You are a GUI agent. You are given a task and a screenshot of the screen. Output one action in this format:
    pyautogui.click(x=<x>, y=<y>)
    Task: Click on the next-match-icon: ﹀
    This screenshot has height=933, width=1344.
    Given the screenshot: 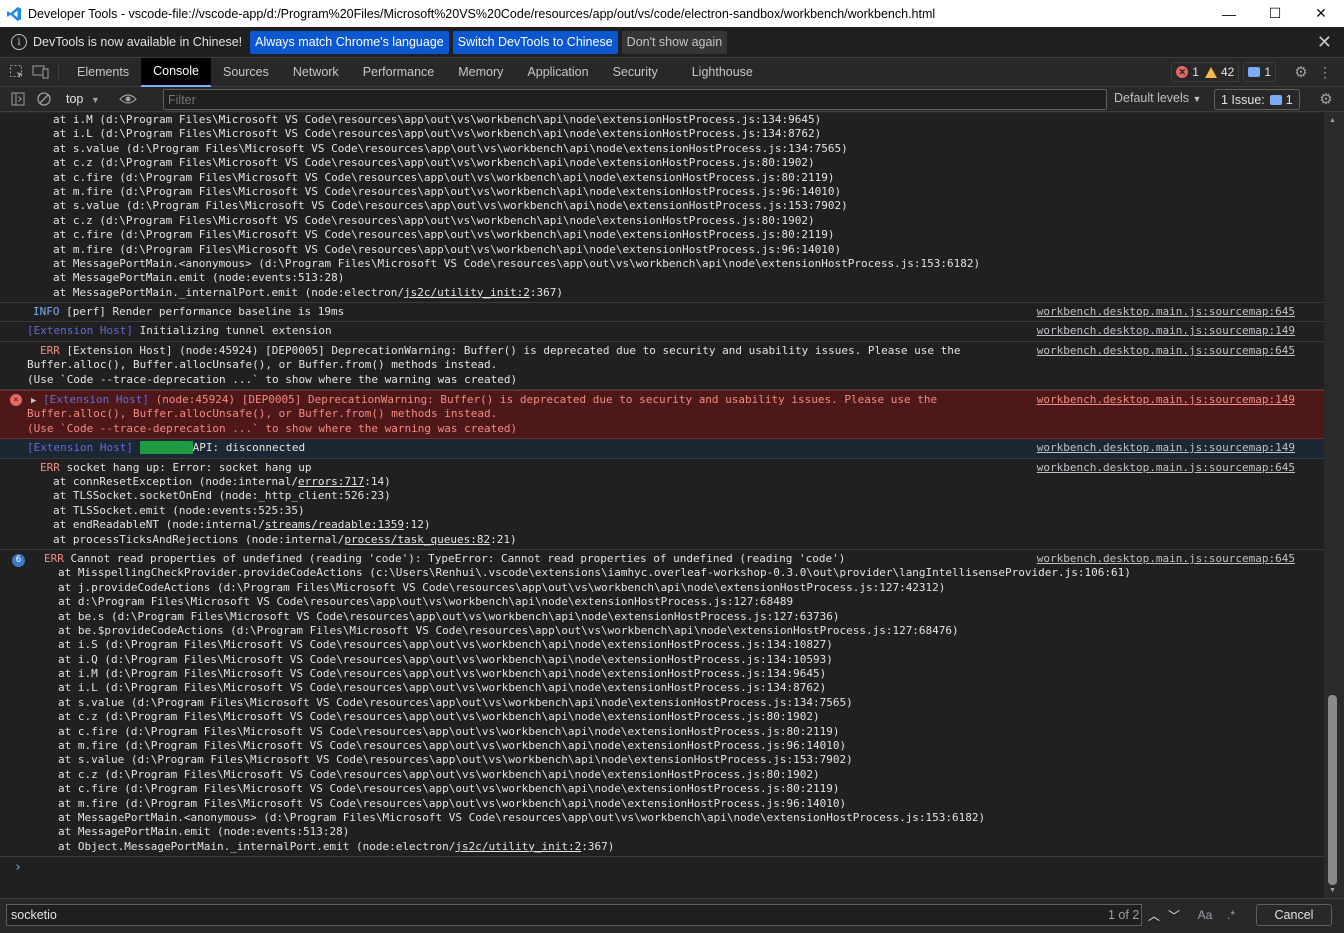 What is the action you would take?
    pyautogui.click(x=1174, y=915)
    